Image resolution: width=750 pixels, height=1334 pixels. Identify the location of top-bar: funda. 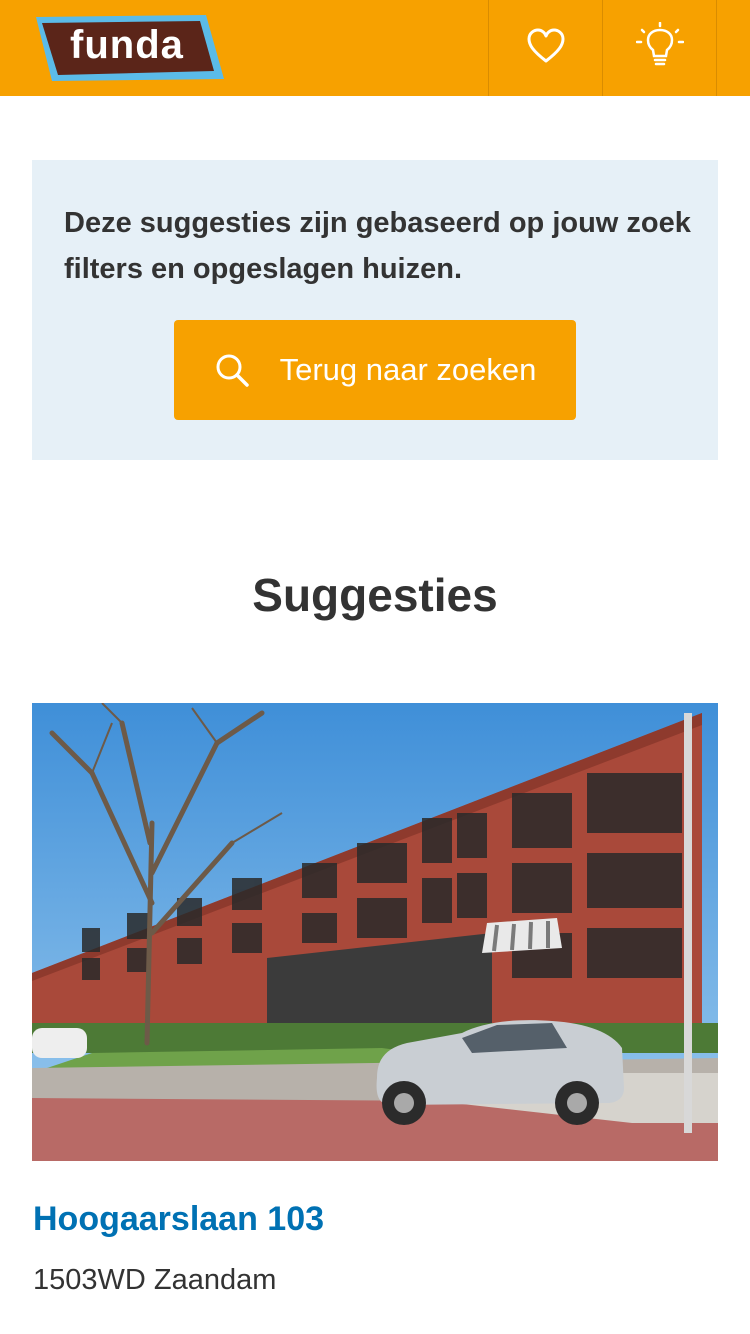
(375, 48).